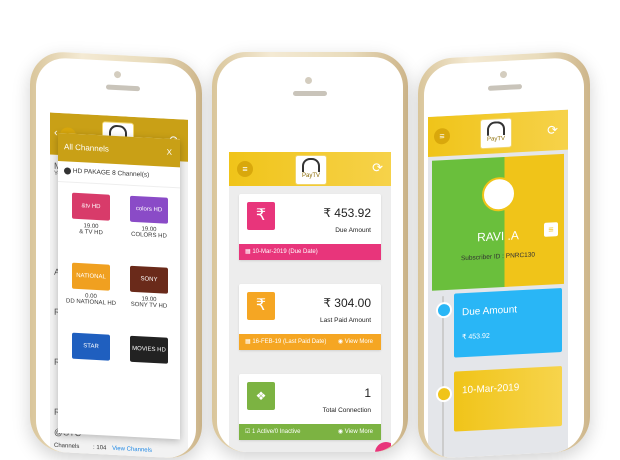  What do you see at coordinates (347, 213) in the screenshot?
I see `due-amount-value: ₹ 453.92` at bounding box center [347, 213].